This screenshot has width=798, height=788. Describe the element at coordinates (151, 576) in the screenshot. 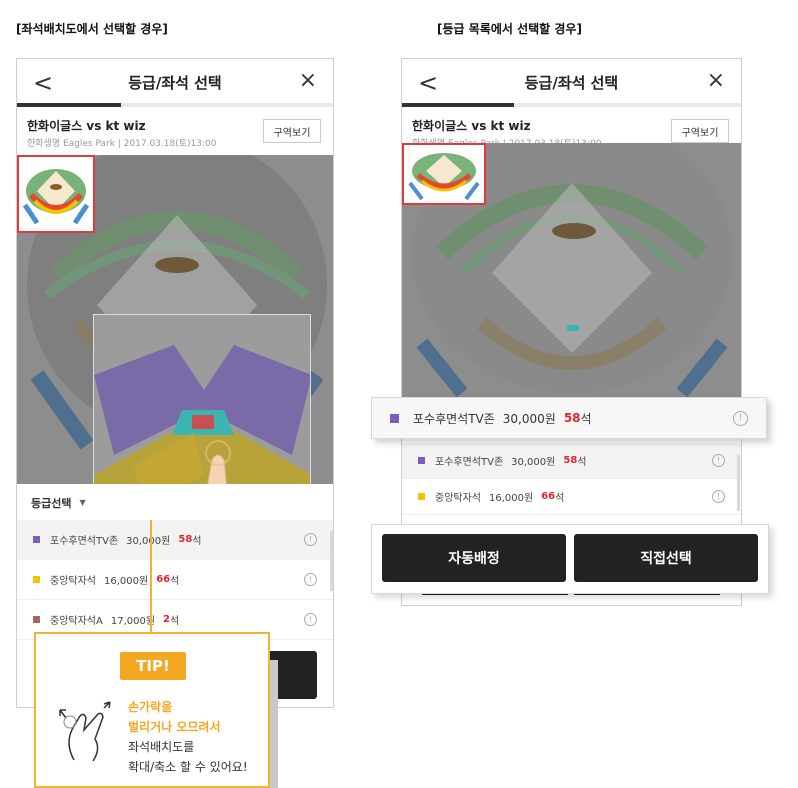

I see `tip-pointer-line` at that location.